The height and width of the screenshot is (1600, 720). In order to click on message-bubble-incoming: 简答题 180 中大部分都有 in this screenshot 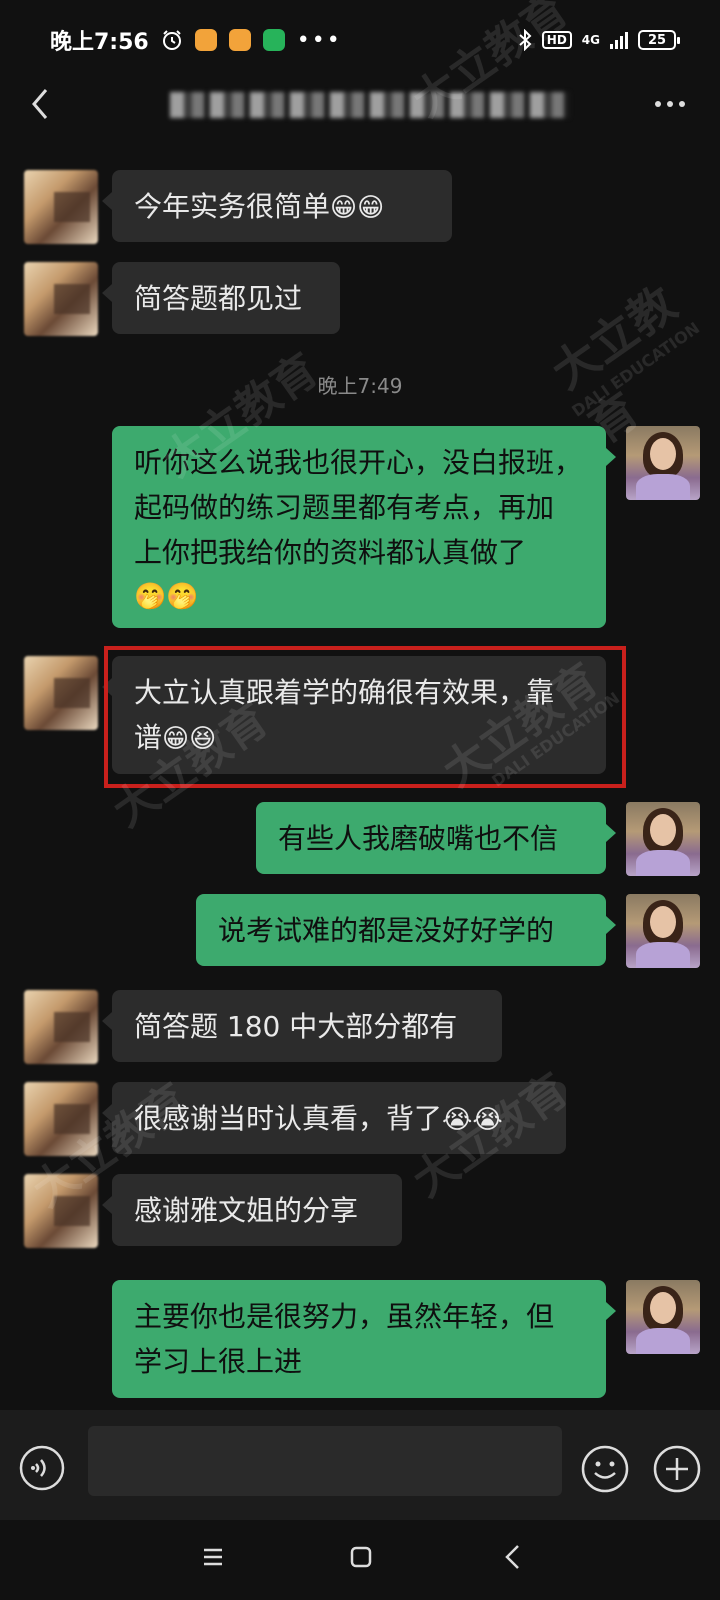, I will do `click(302, 1026)`.